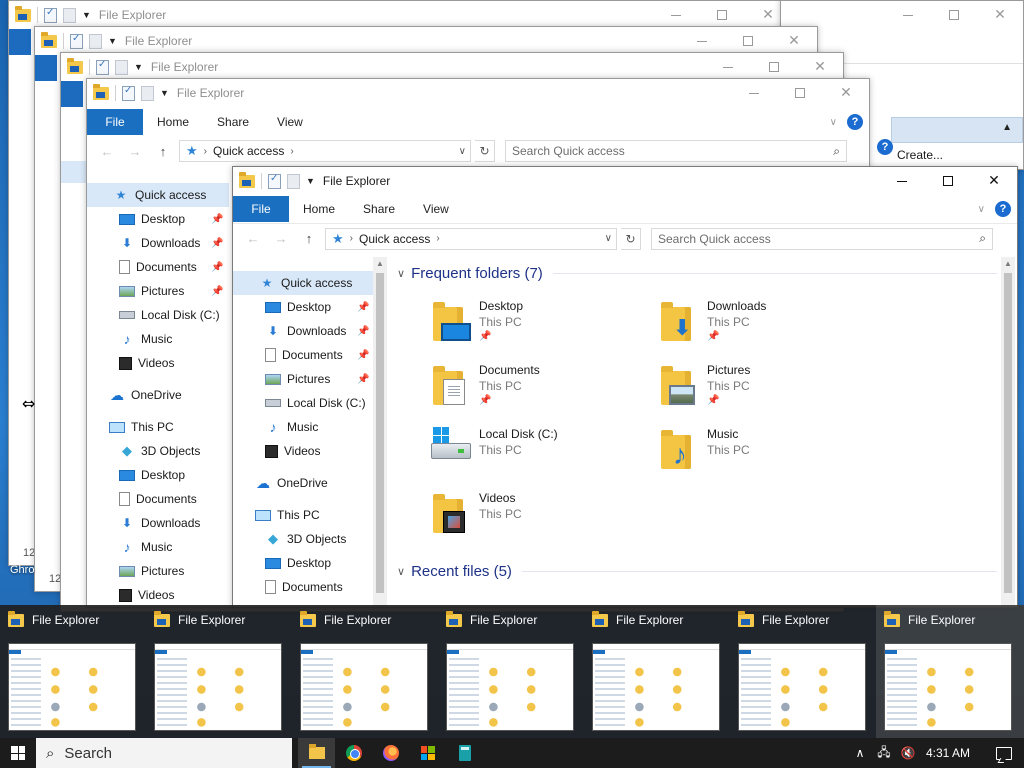  I want to click on taskbar-calculator, so click(464, 753).